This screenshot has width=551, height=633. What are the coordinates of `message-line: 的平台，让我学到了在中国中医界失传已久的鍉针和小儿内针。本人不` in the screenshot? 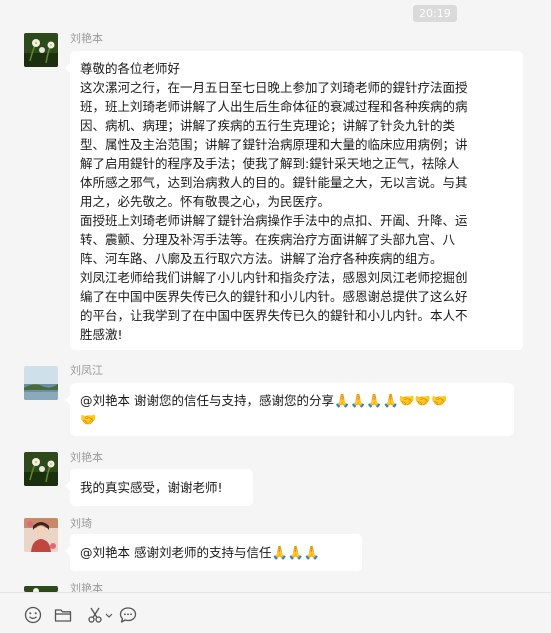 It's located at (274, 315).